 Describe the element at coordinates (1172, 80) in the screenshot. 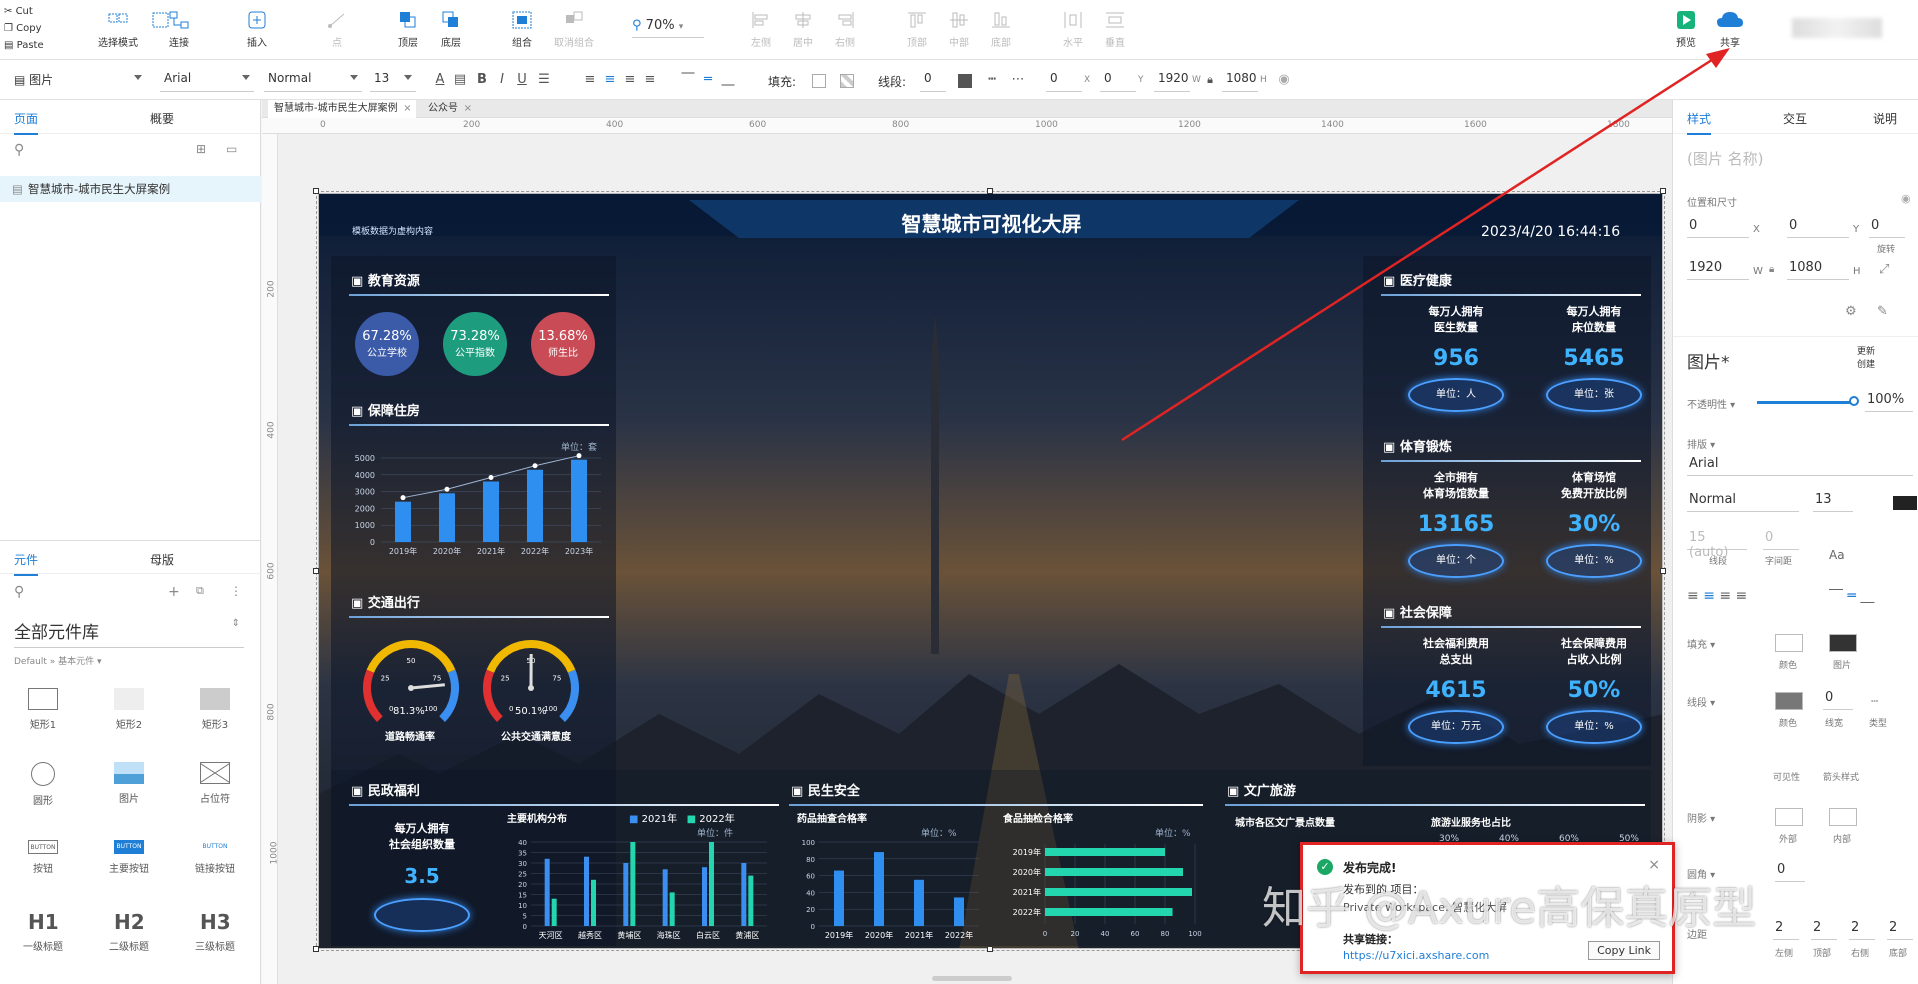

I see `width-input: 1920` at that location.